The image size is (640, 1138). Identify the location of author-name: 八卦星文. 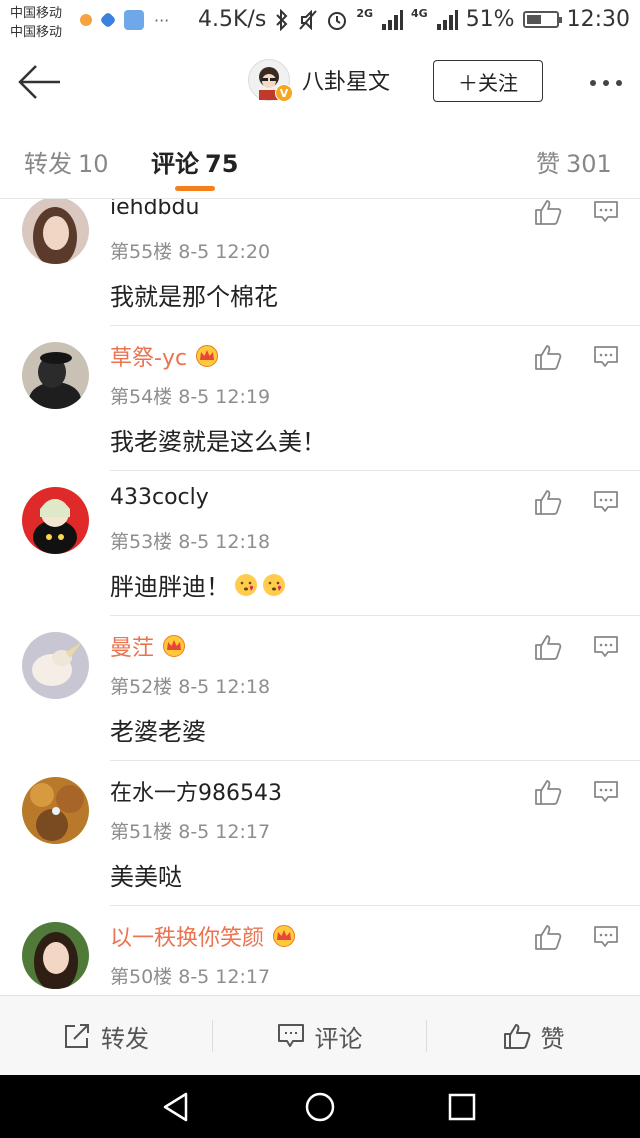
(346, 80).